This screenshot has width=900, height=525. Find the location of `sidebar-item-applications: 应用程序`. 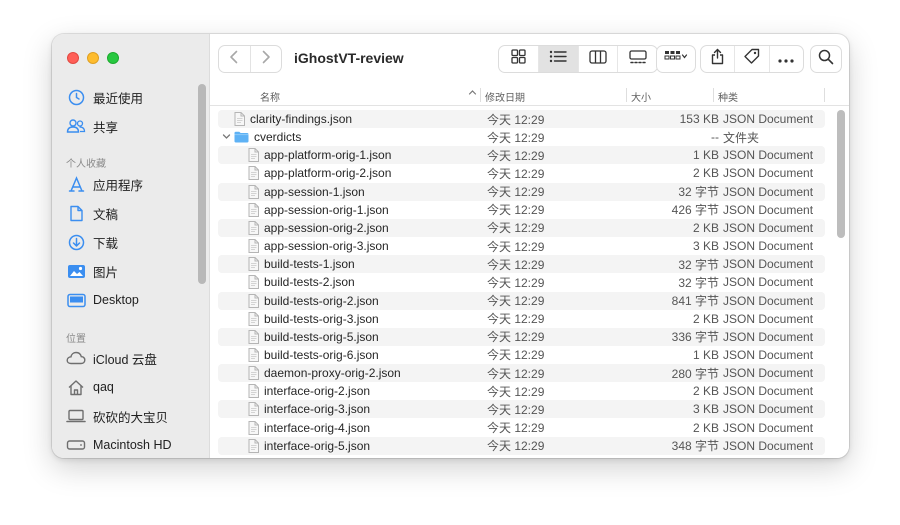

sidebar-item-applications: 应用程序 is located at coordinates (104, 184).